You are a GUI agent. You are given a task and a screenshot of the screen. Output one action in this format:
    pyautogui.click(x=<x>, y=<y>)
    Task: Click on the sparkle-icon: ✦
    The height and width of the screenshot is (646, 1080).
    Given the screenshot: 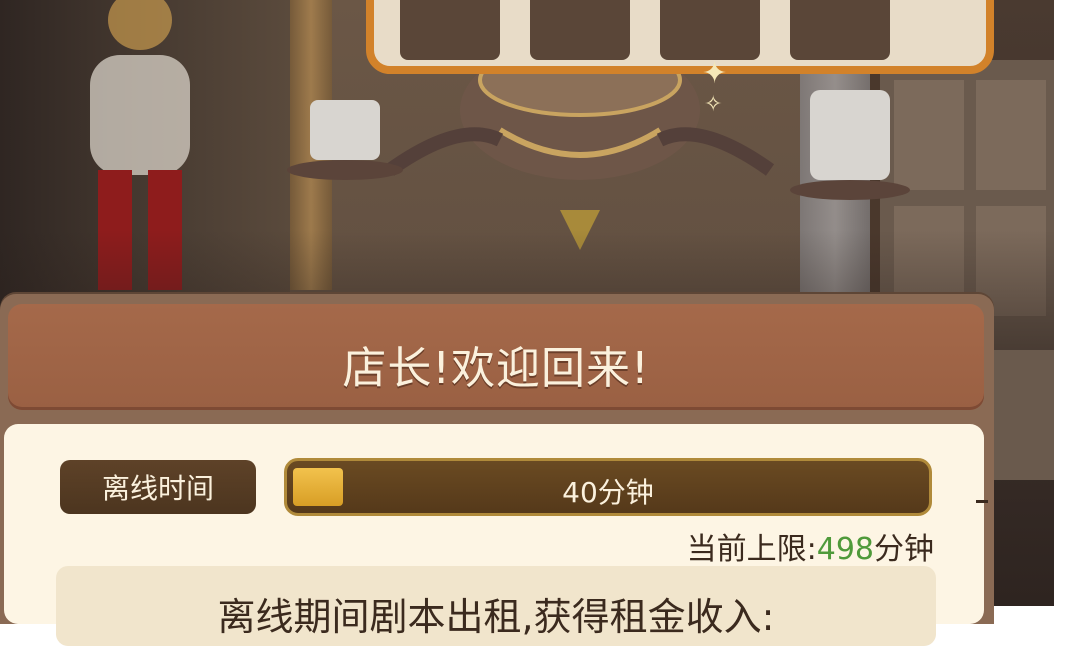 What is the action you would take?
    pyautogui.click(x=715, y=73)
    